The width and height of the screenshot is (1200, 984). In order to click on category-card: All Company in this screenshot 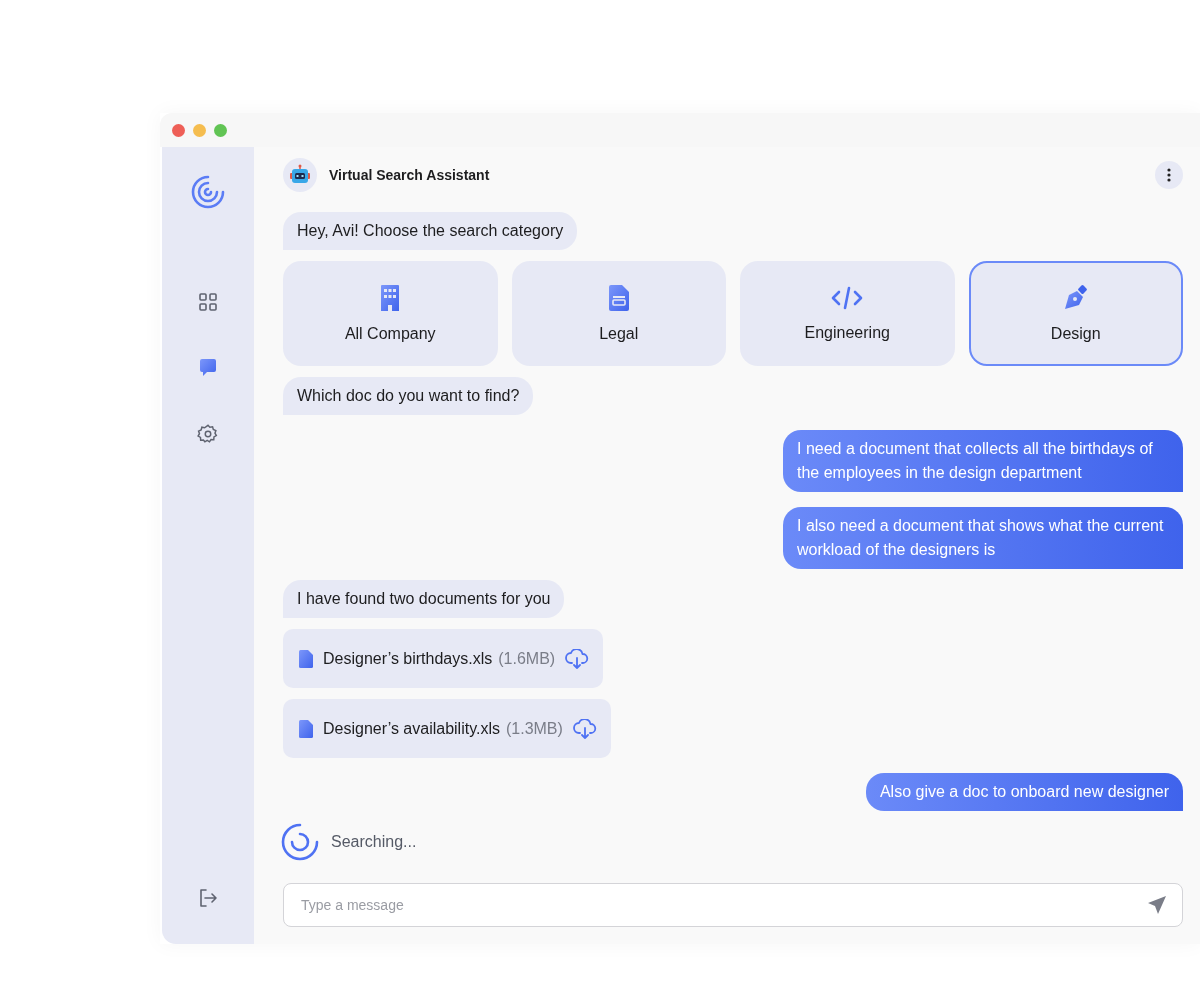, I will do `click(390, 313)`.